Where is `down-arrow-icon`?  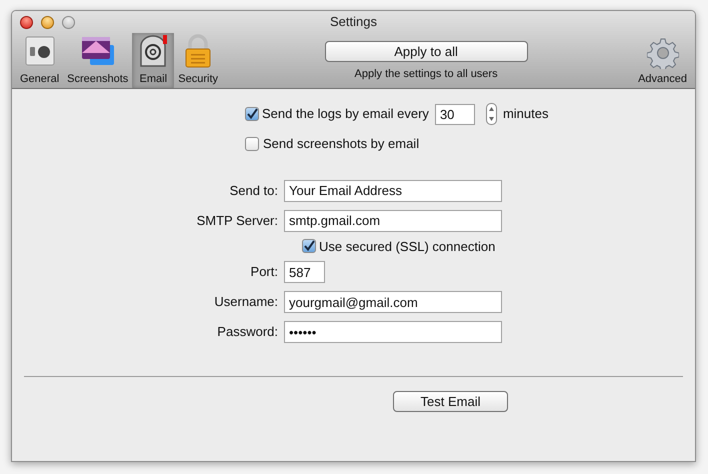
down-arrow-icon is located at coordinates (491, 119).